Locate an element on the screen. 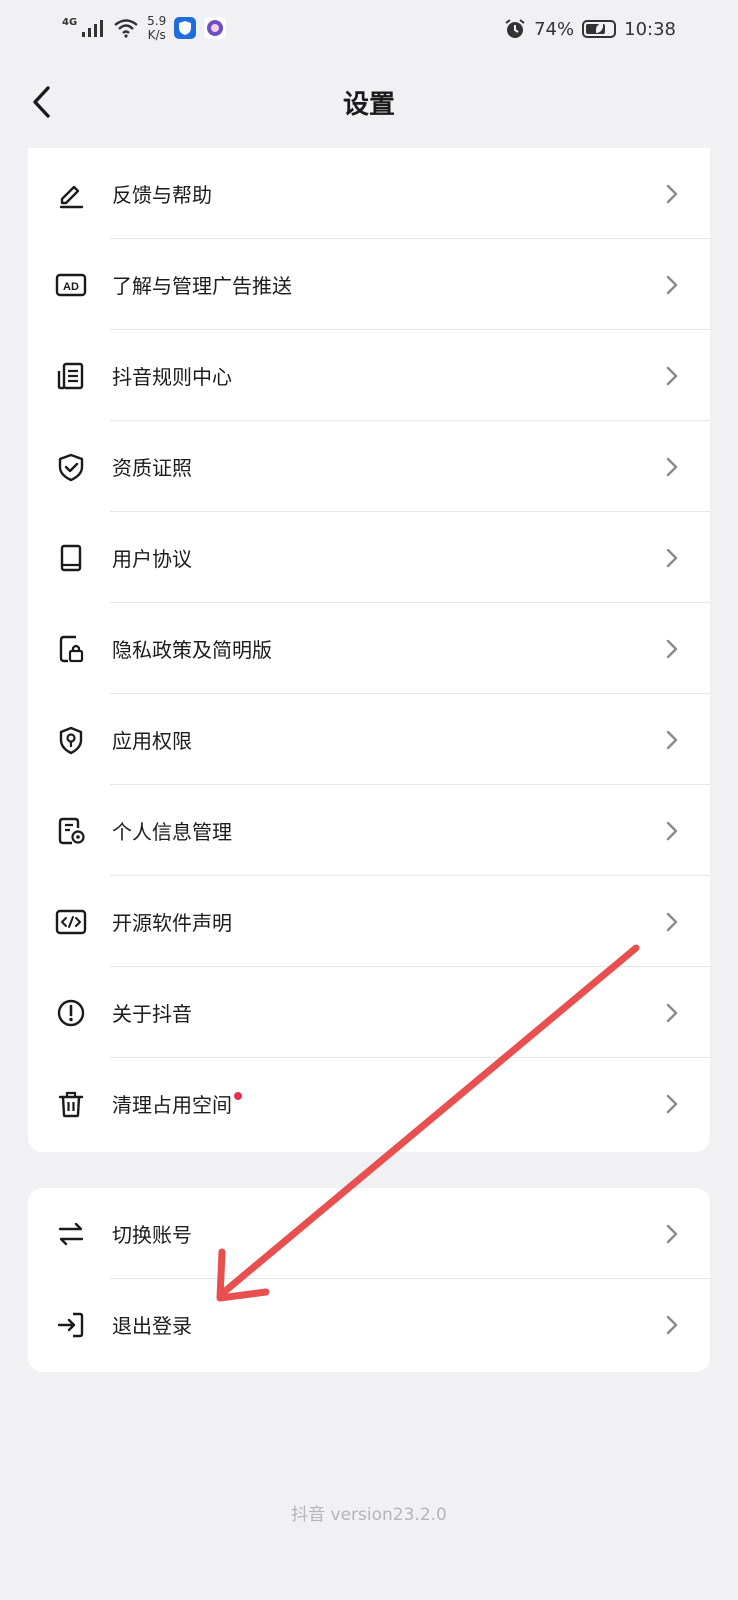 This screenshot has width=738, height=1600. svg-text: AD is located at coordinates (71, 287).